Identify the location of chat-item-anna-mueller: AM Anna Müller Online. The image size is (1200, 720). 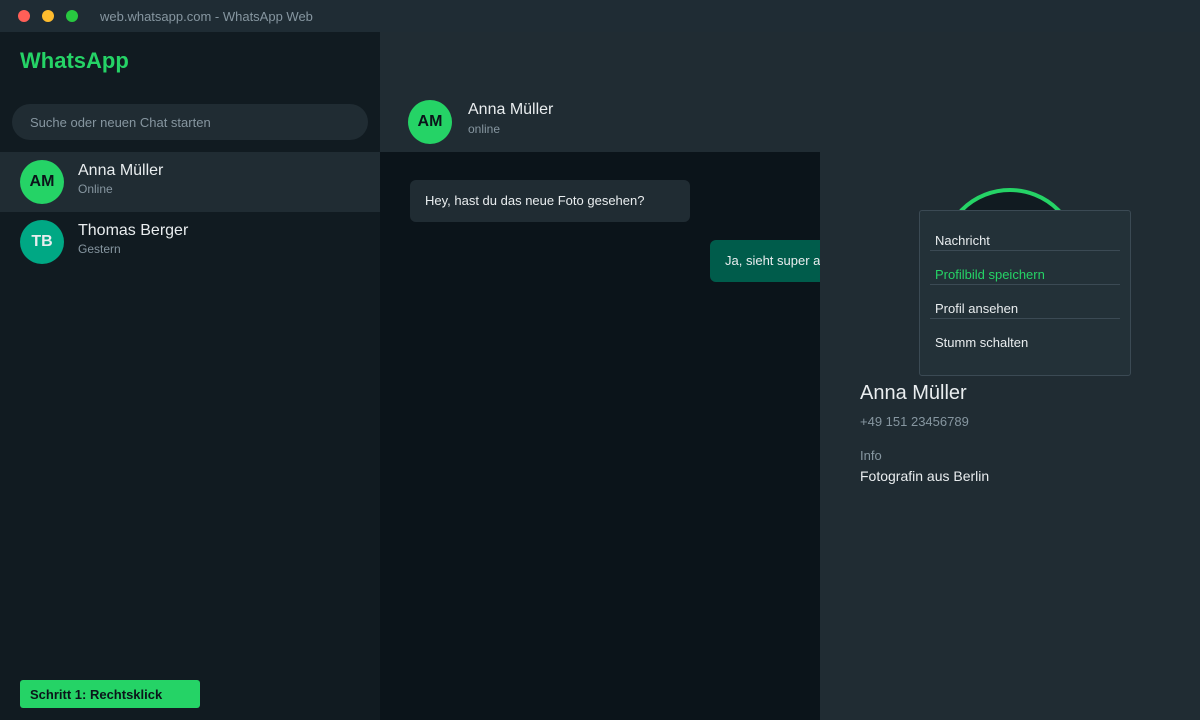
(190, 182).